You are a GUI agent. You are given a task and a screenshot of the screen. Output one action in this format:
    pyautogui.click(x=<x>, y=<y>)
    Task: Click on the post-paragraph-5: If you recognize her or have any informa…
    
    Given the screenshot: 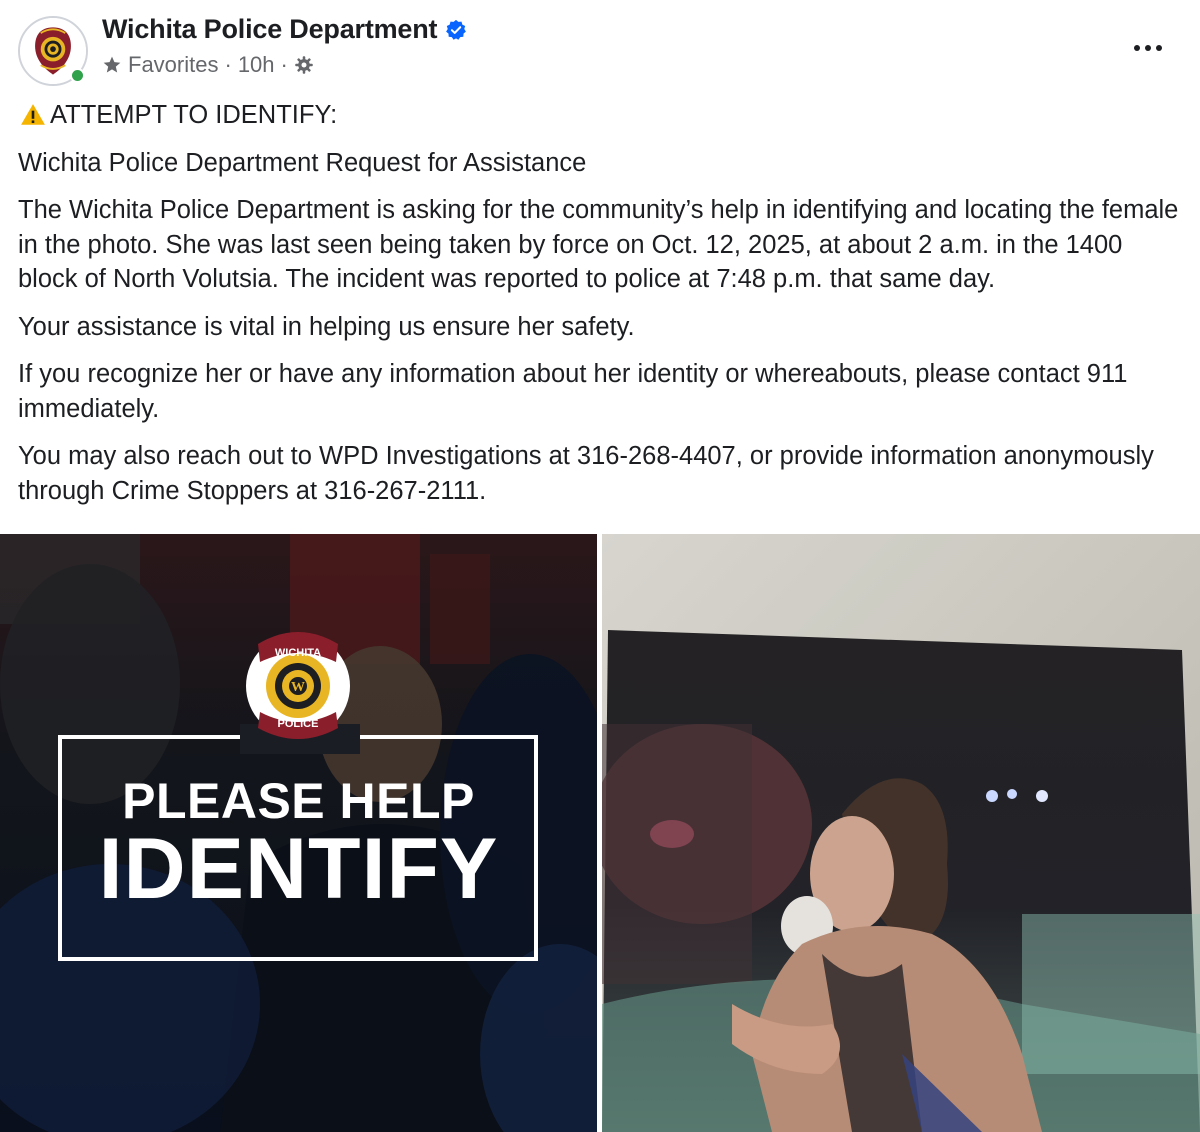 What is the action you would take?
    pyautogui.click(x=573, y=391)
    